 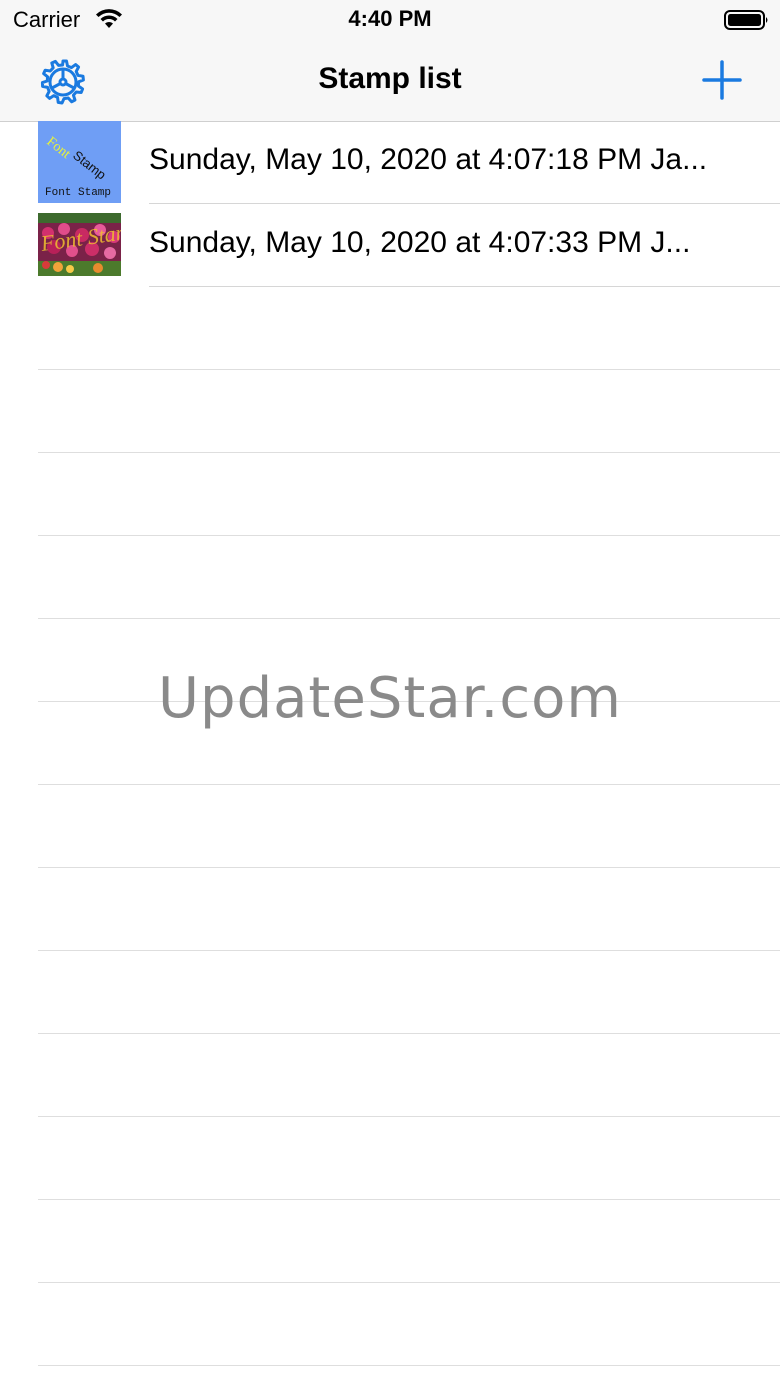 What do you see at coordinates (746, 20) in the screenshot?
I see `battery-full-icon` at bounding box center [746, 20].